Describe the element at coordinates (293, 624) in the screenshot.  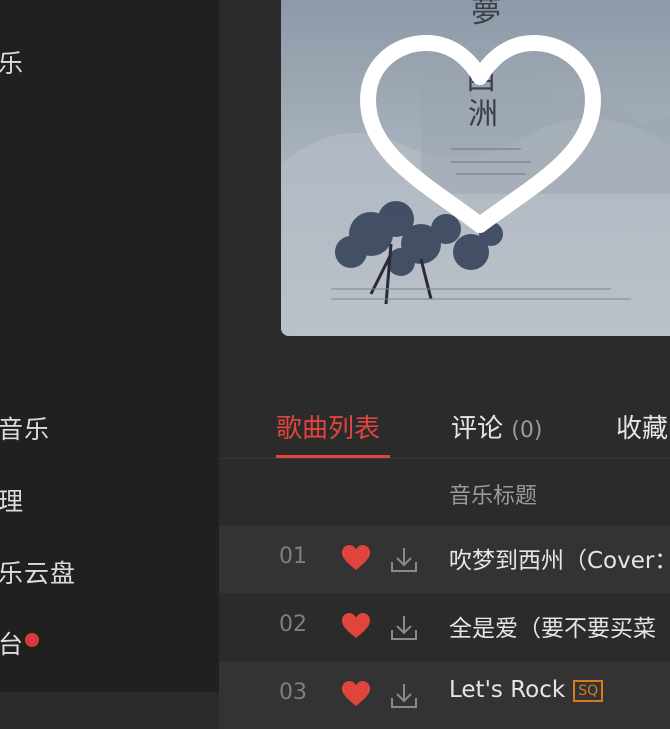
I see `track-number: 02` at that location.